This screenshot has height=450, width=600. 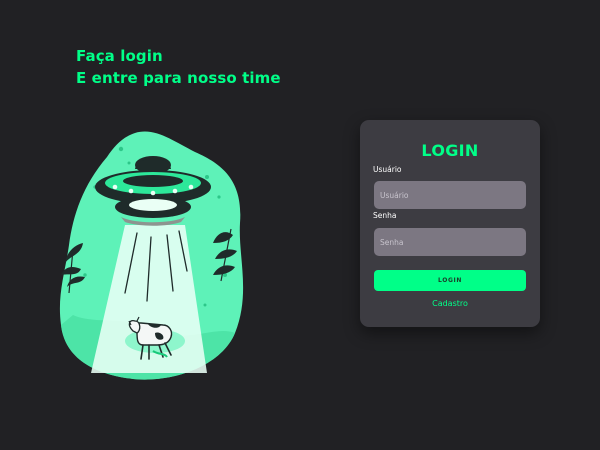 I want to click on login-title: LOGIN, so click(x=450, y=150).